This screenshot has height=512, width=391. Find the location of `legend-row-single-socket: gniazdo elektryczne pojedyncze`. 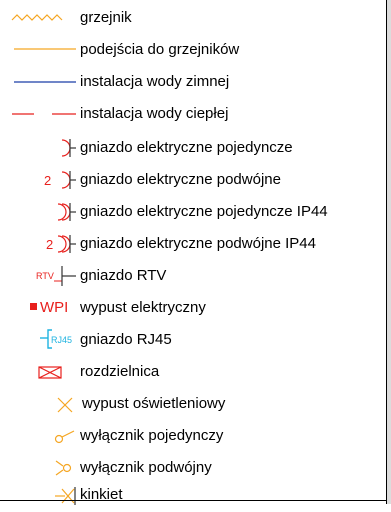

legend-row-single-socket: gniazdo elektryczne pojedyncze is located at coordinates (190, 148).